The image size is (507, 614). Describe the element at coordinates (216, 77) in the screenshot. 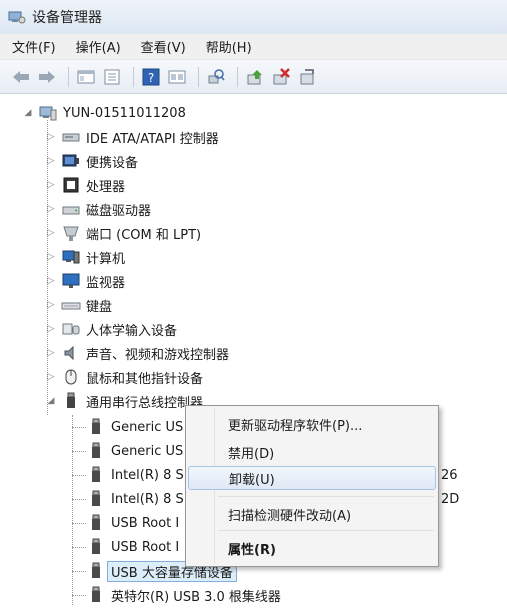

I see `scan-hardware-icon` at that location.